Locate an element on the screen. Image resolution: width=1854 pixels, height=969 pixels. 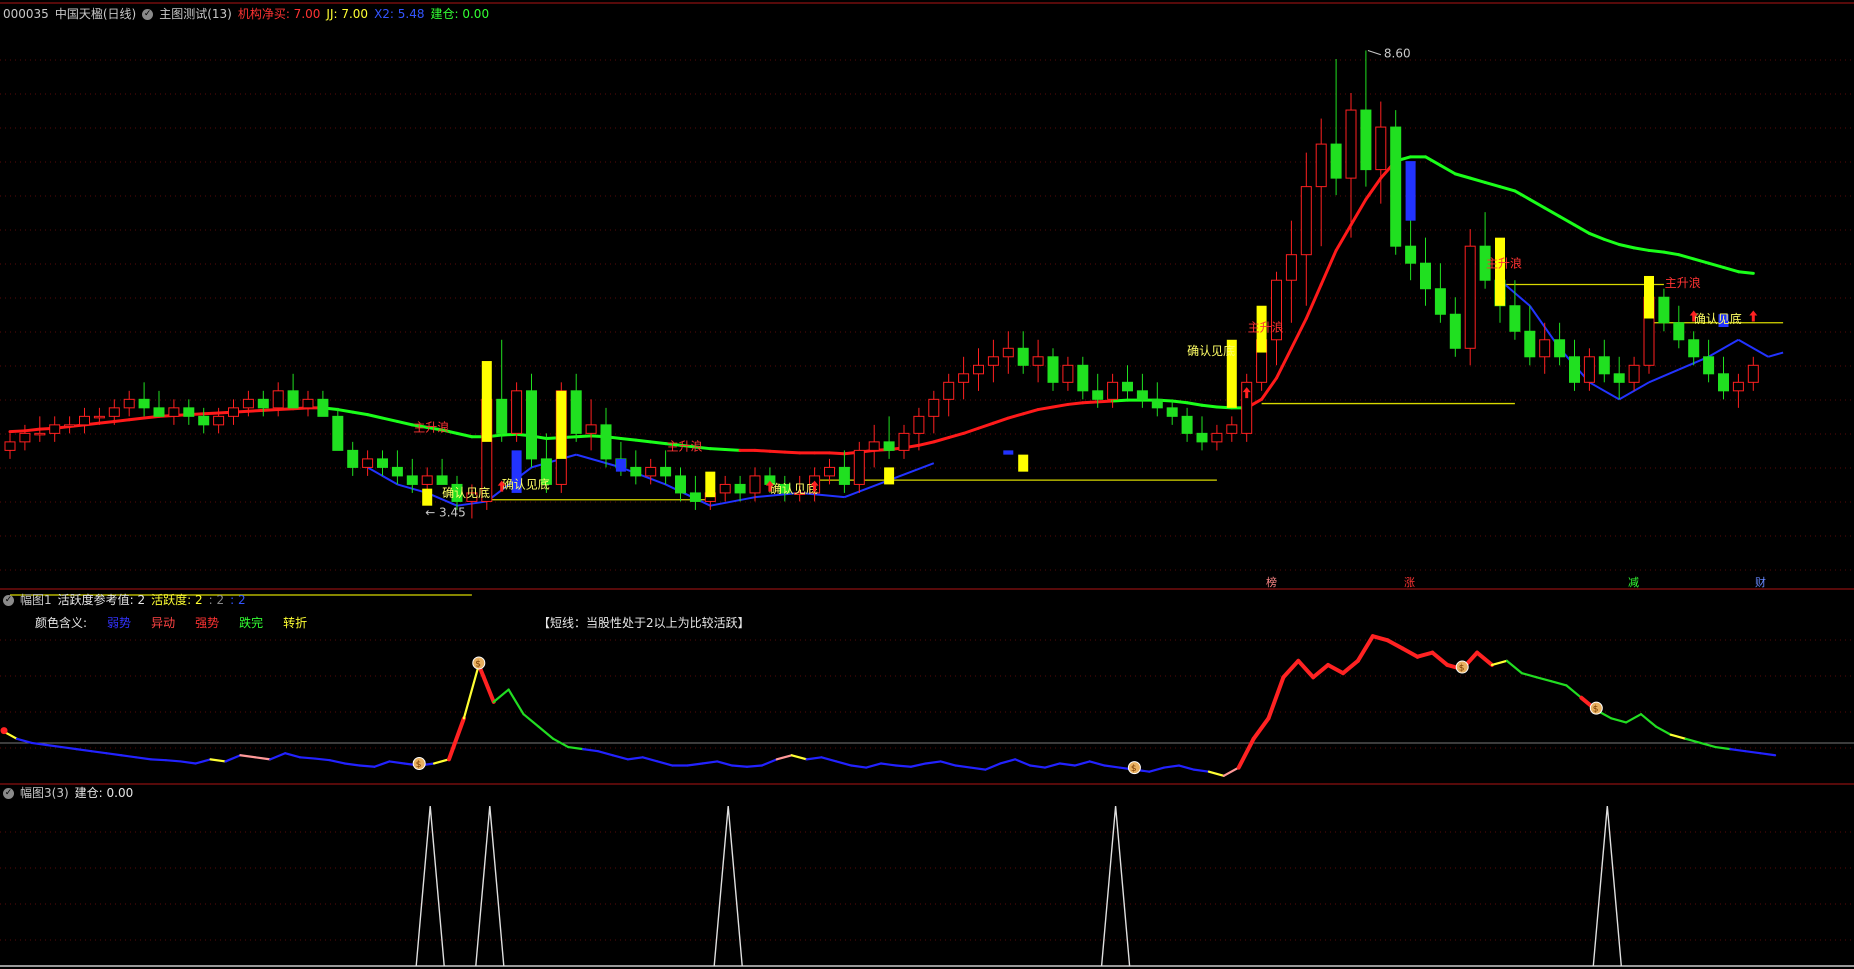
activity-start-dot is located at coordinates (4, 731).